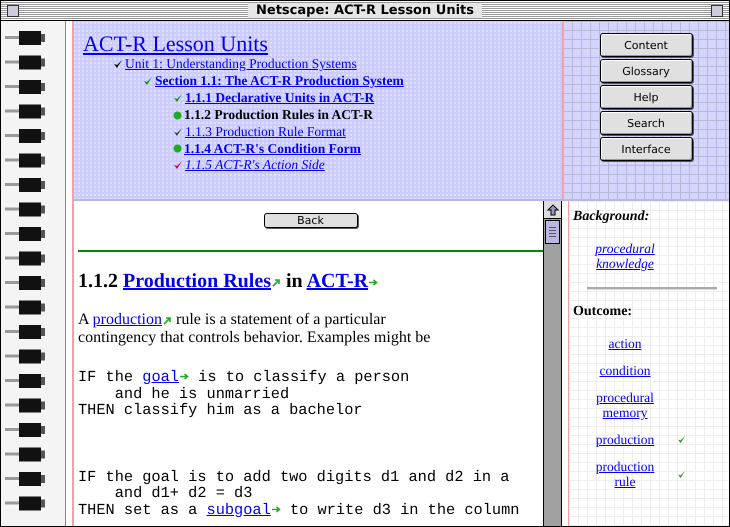 The height and width of the screenshot is (527, 730). I want to click on link: ACT-R, so click(337, 281).